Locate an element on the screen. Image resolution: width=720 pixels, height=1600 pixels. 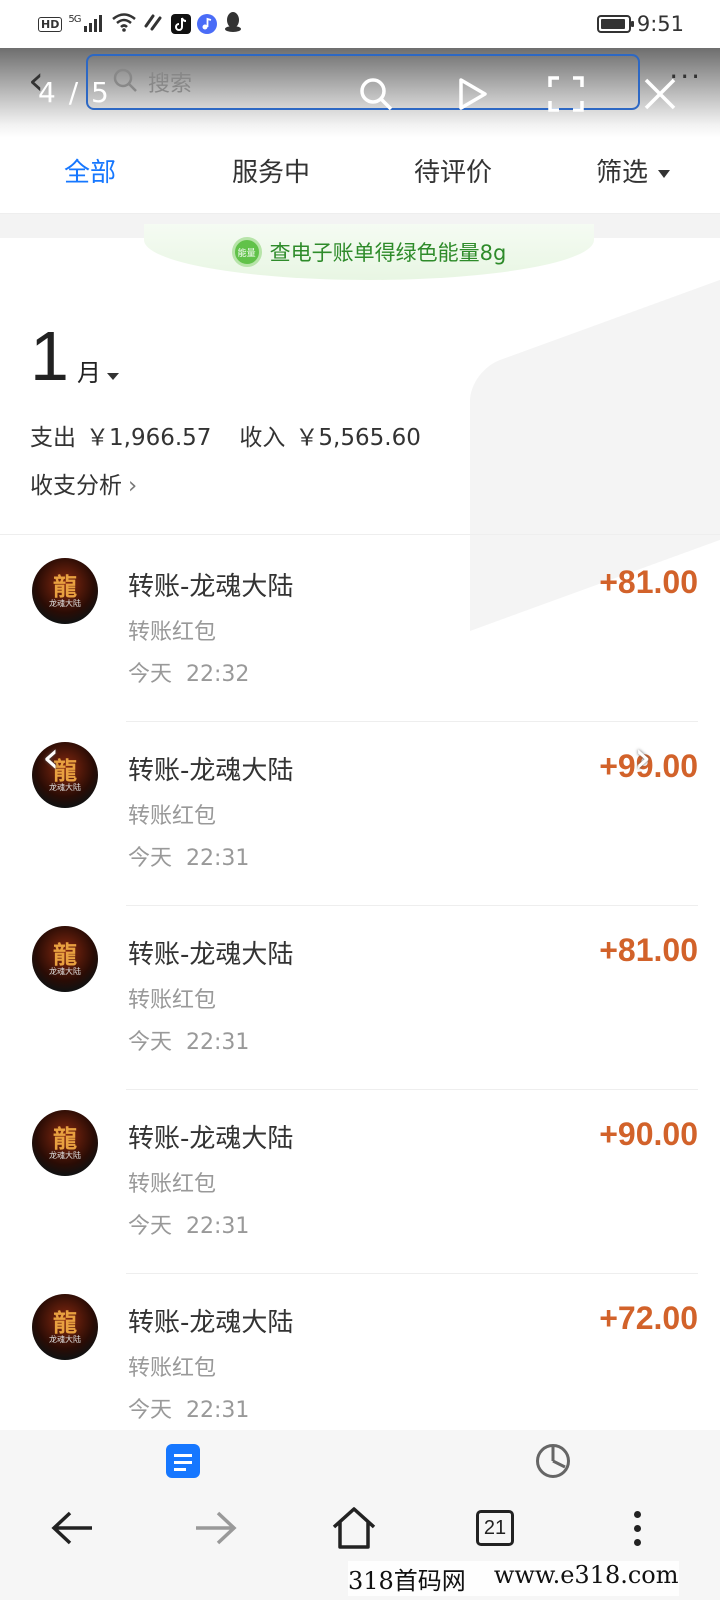
page-counter: 4 / 5 is located at coordinates (74, 92).